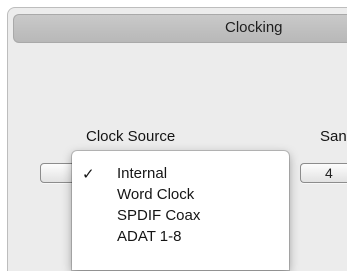  I want to click on section-title: Clocking, so click(254, 27).